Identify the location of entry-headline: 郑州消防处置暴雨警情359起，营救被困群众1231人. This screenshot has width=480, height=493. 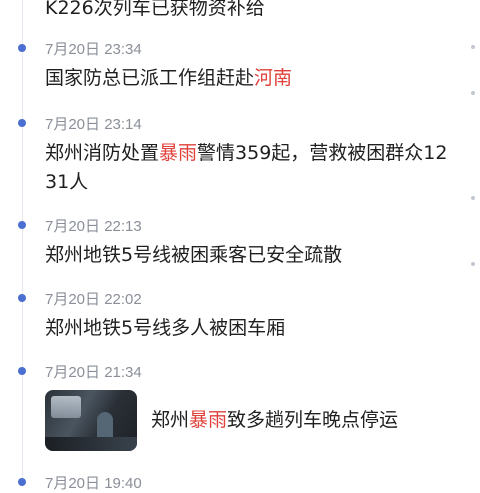
(250, 168).